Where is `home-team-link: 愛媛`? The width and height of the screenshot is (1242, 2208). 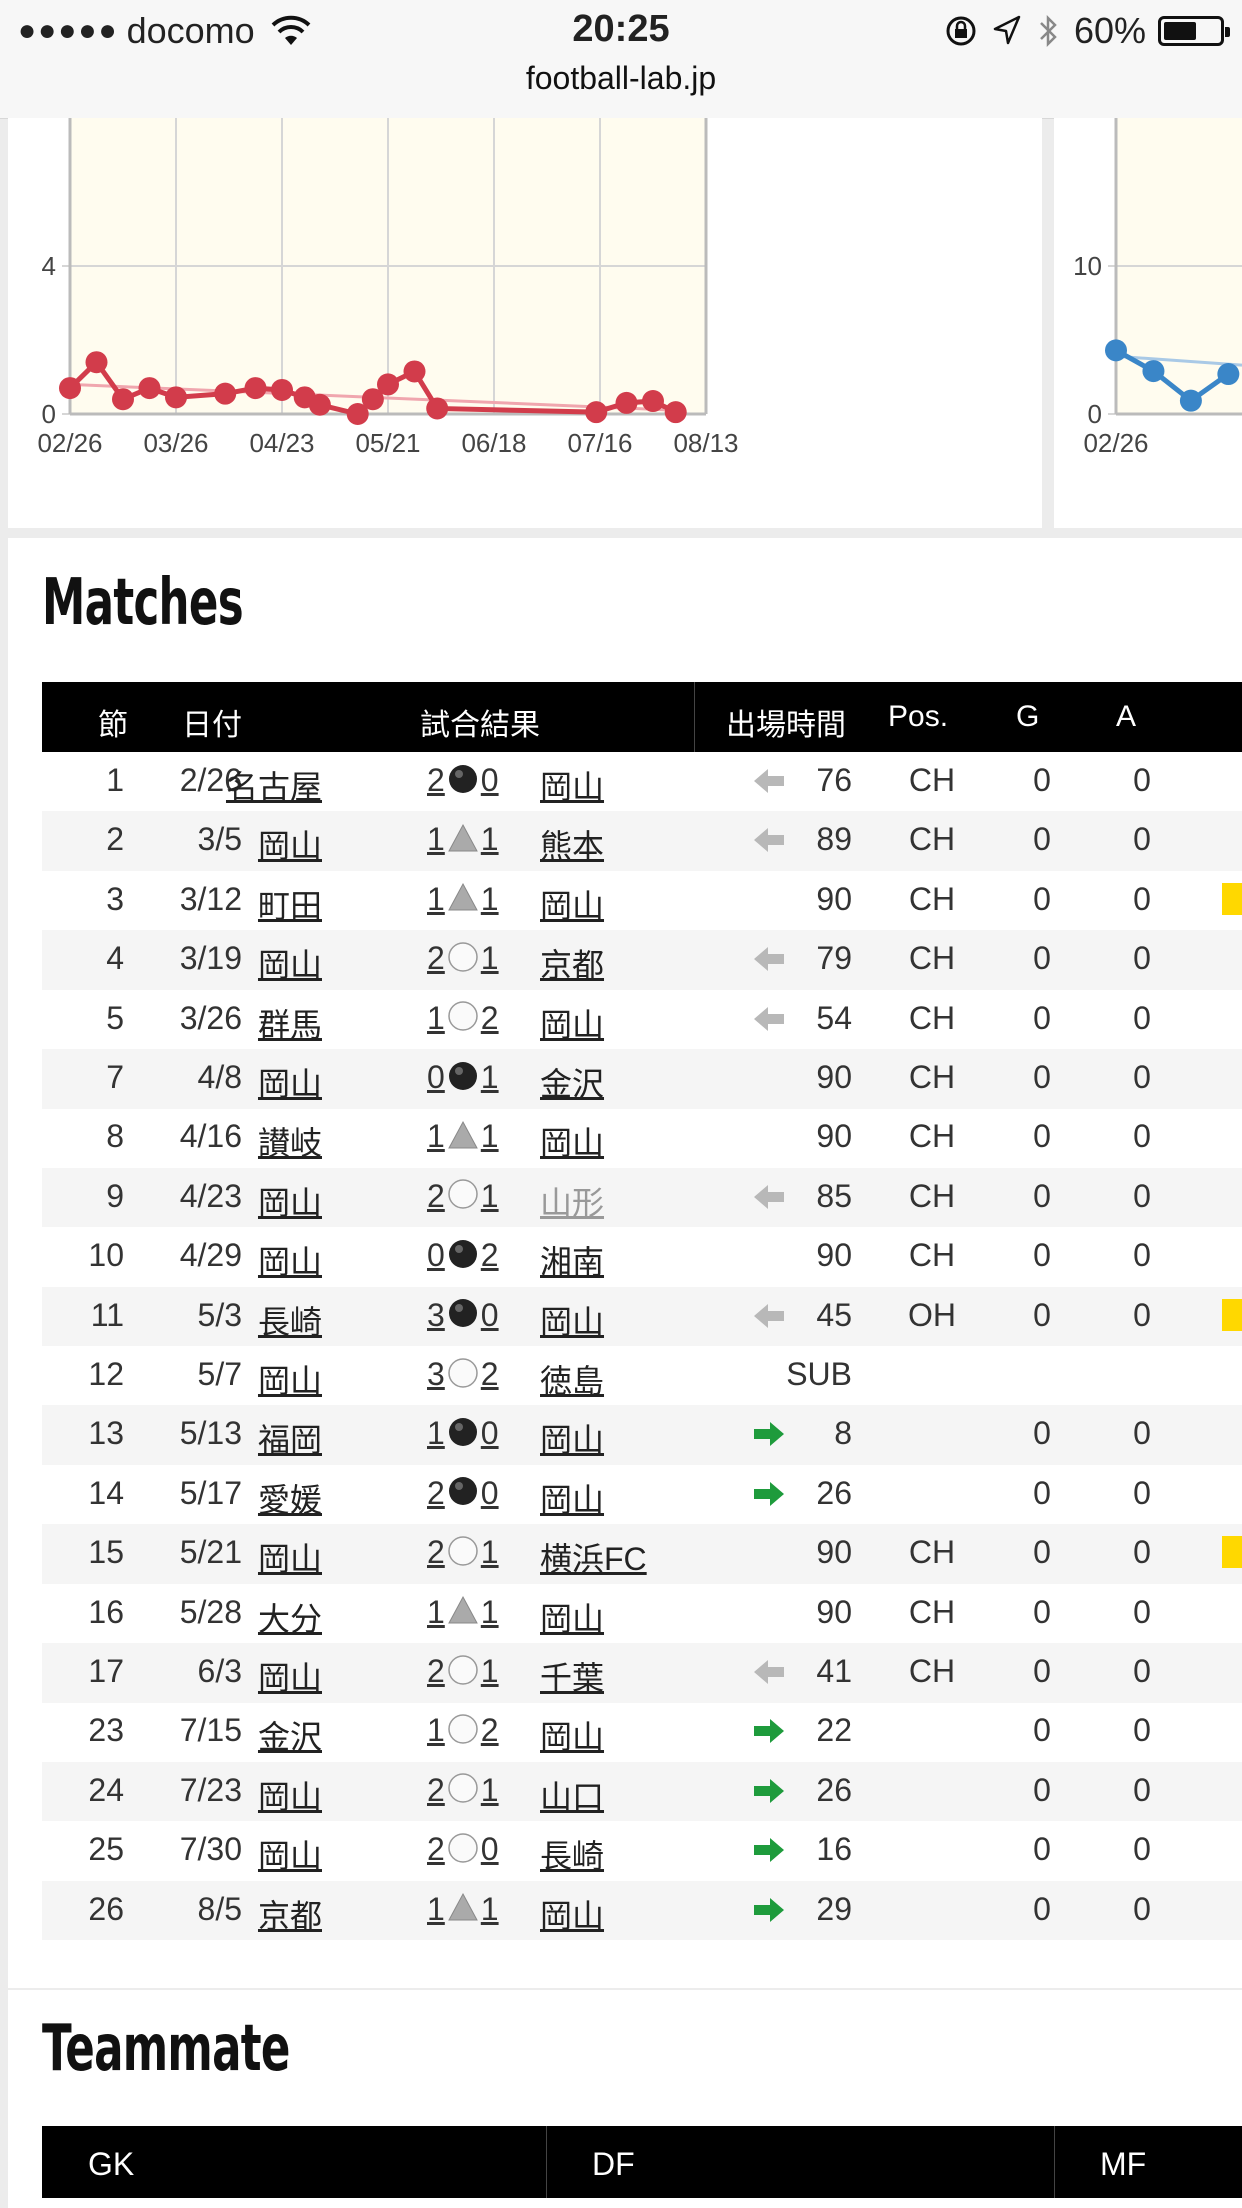 home-team-link: 愛媛 is located at coordinates (252, 1498).